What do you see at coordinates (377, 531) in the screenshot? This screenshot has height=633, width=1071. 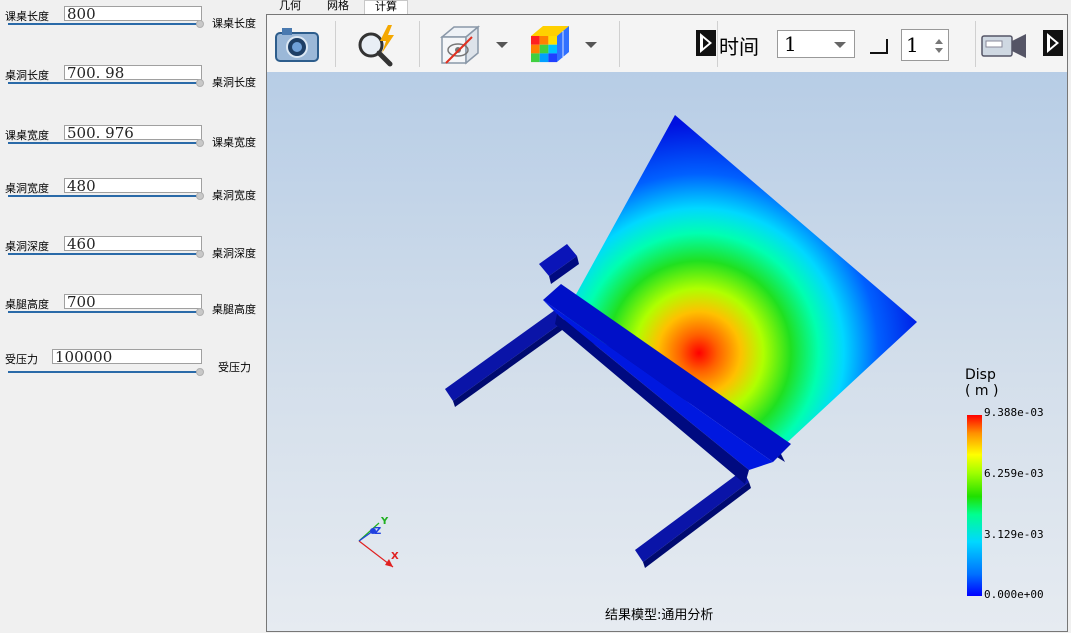 I see `z-axis-label: Z` at bounding box center [377, 531].